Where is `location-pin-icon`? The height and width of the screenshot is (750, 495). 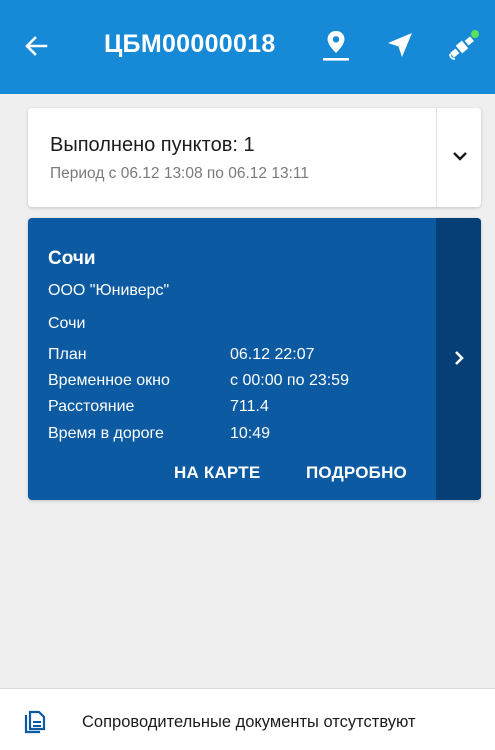 location-pin-icon is located at coordinates (336, 46).